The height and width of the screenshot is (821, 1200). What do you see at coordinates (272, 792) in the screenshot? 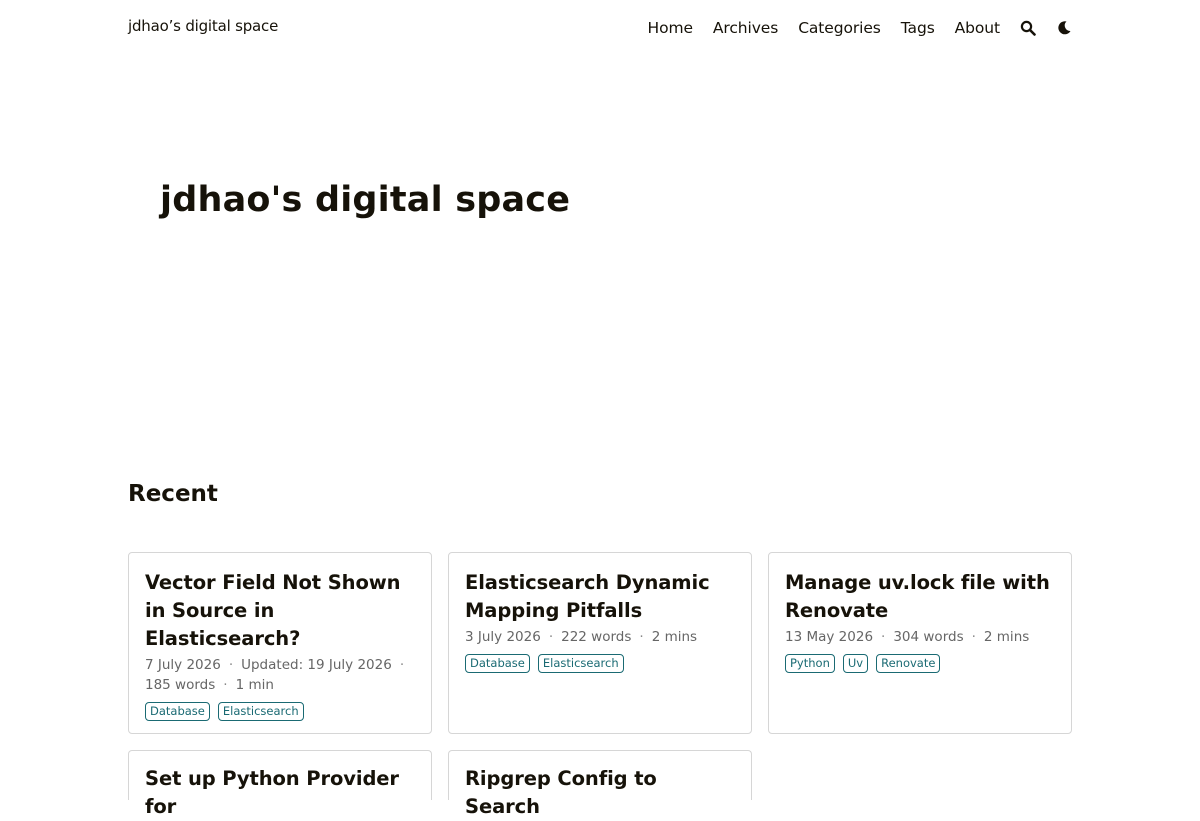
I see `post-title-link: Set up Python Provider for` at bounding box center [272, 792].